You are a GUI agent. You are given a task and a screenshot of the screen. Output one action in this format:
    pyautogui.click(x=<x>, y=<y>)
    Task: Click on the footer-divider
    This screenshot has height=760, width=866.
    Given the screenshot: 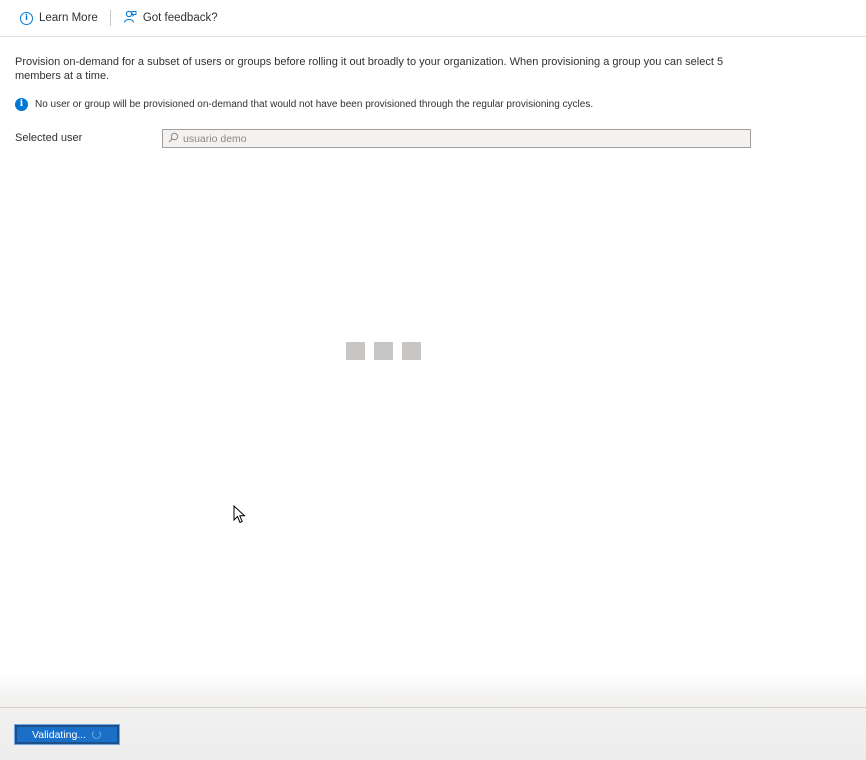 What is the action you would take?
    pyautogui.click(x=433, y=707)
    